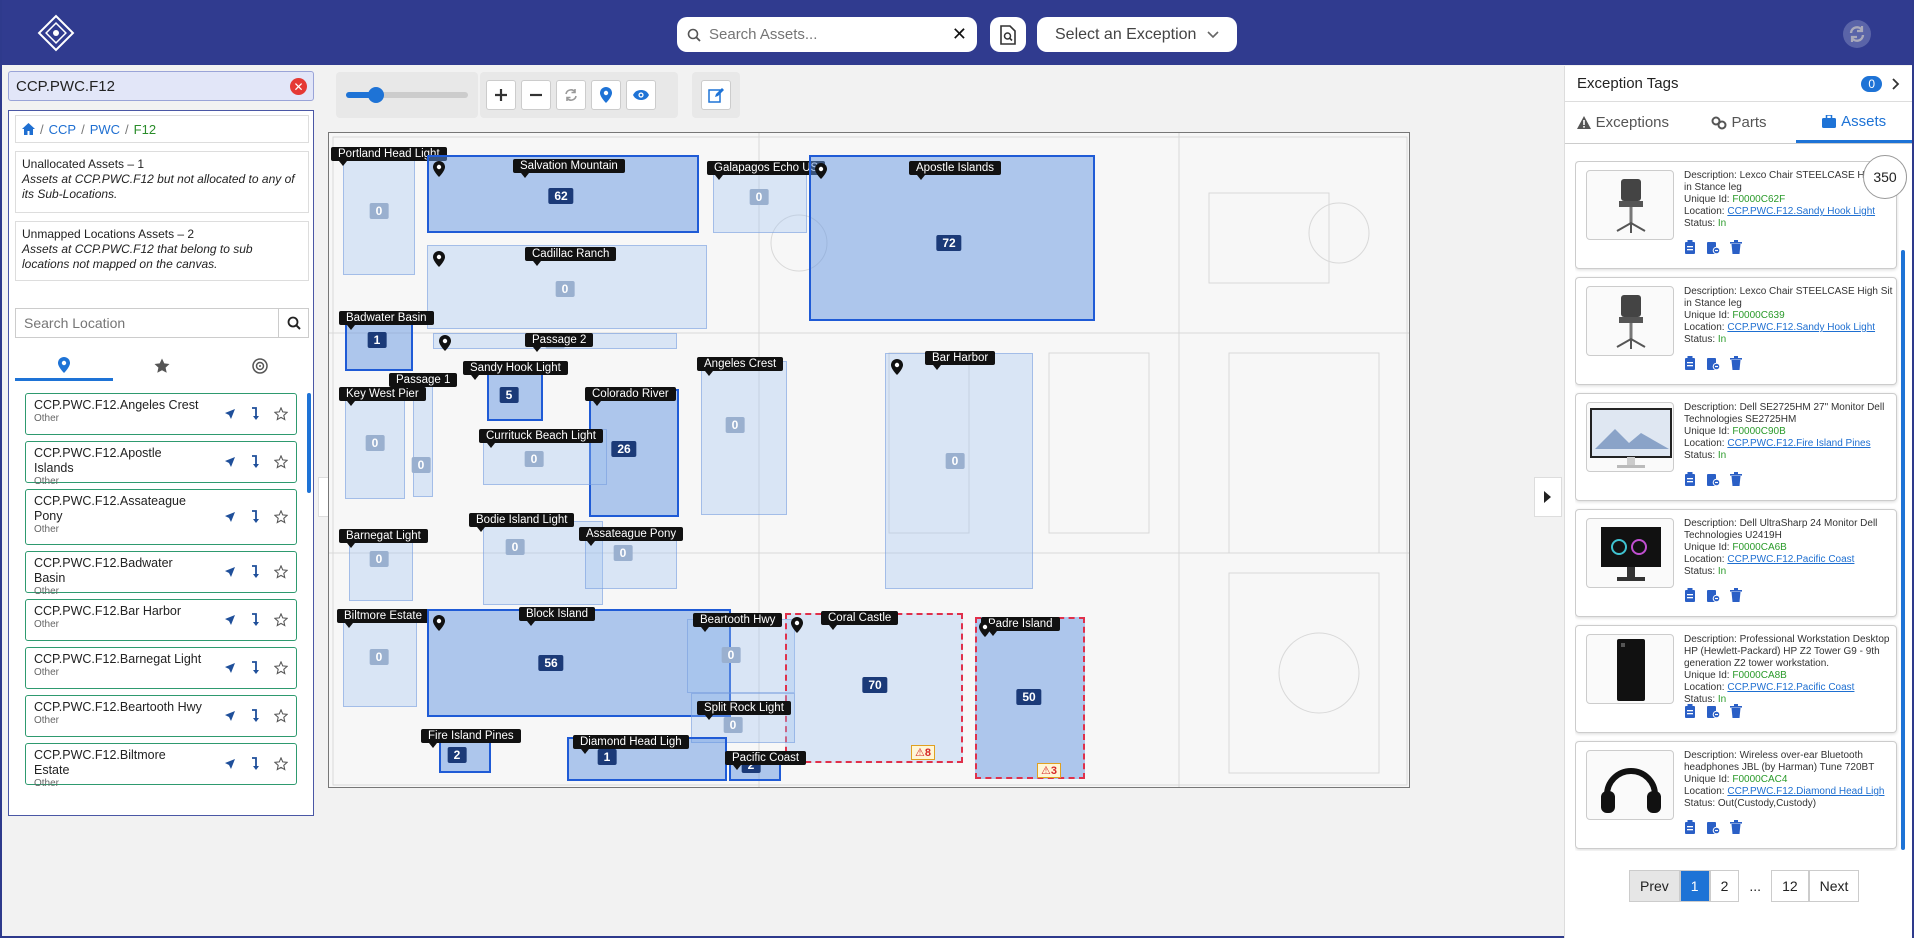 The image size is (1914, 938). Describe the element at coordinates (1029, 697) in the screenshot. I see `room-asset-count: 50` at that location.